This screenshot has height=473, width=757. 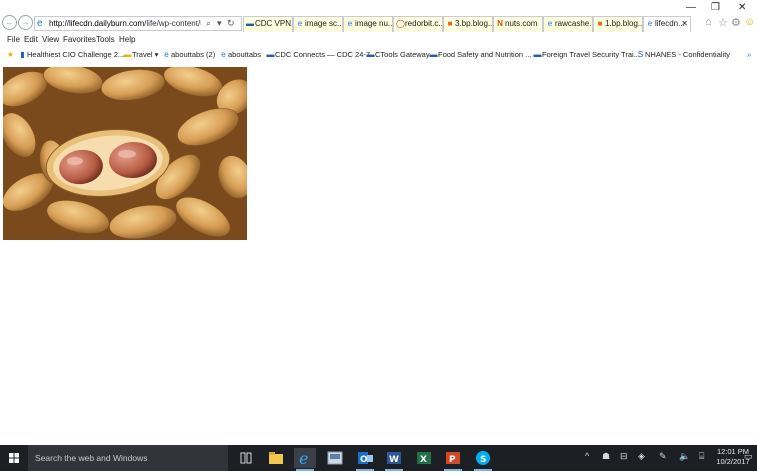 What do you see at coordinates (715, 7) in the screenshot?
I see `restore-icon: ❐` at bounding box center [715, 7].